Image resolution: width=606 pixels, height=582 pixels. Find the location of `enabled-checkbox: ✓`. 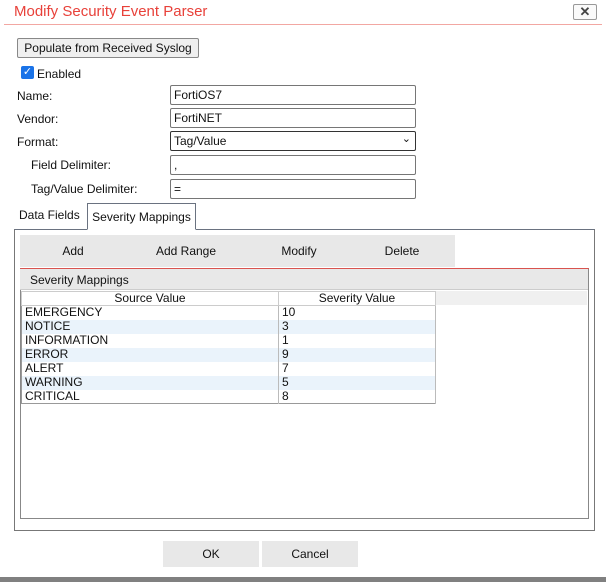

enabled-checkbox: ✓ is located at coordinates (27, 72).